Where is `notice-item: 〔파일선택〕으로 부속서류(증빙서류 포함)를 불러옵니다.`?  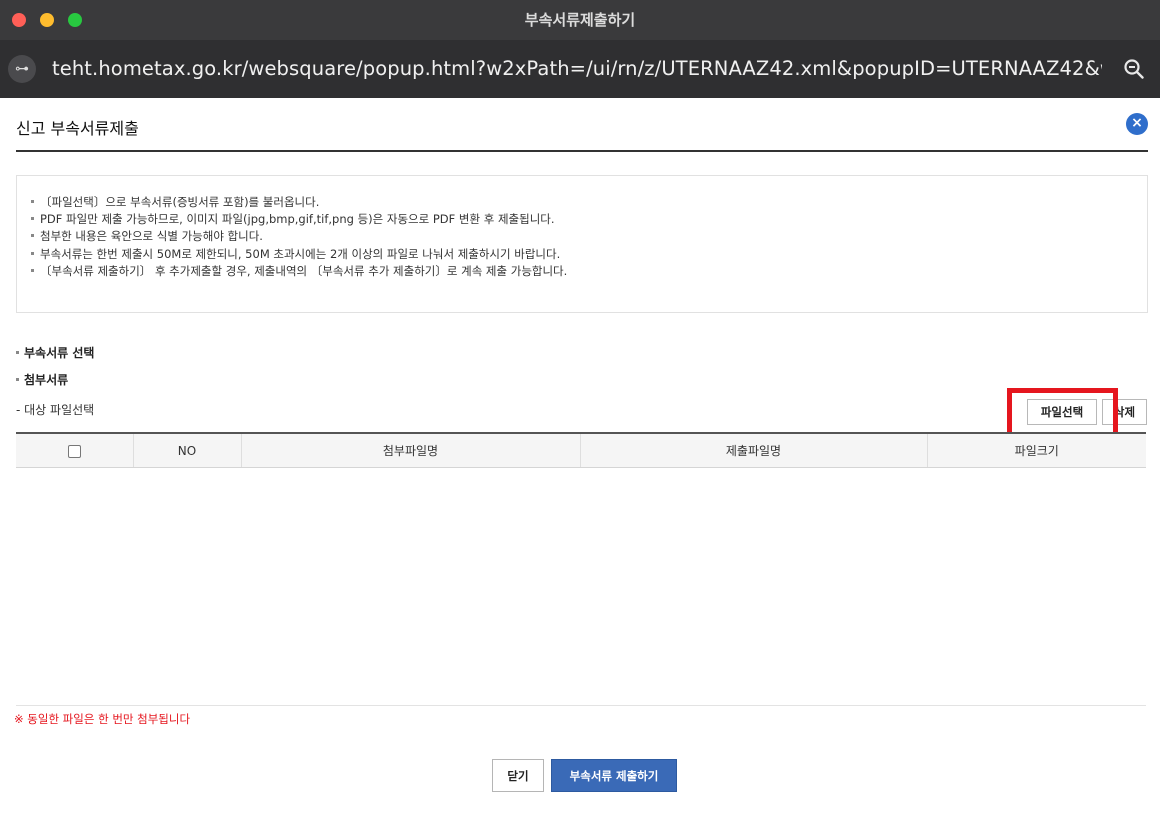 notice-item: 〔파일선택〕으로 부속서류(증빙서류 포함)를 불러옵니다. is located at coordinates (299, 202).